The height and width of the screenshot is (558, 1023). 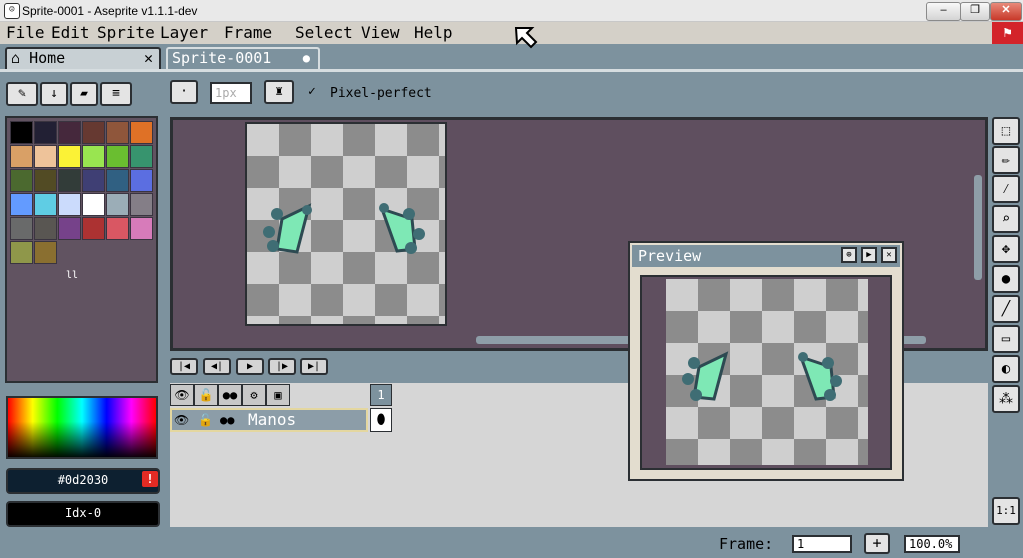 What do you see at coordinates (433, 33) in the screenshot?
I see `menu-help: Help` at bounding box center [433, 33].